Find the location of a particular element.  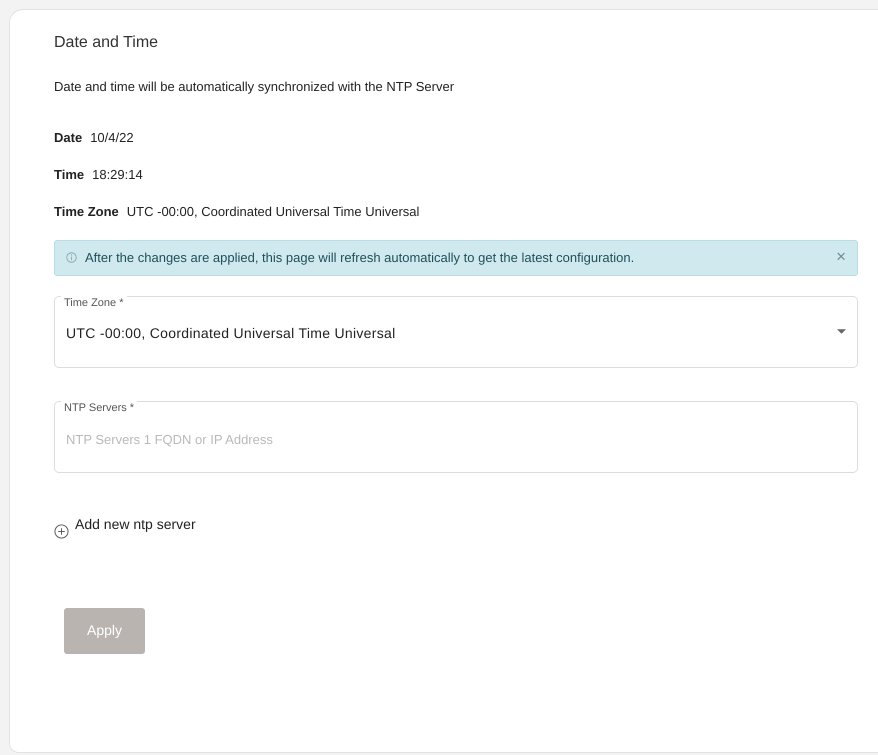

add-circle-icon is located at coordinates (61, 531).